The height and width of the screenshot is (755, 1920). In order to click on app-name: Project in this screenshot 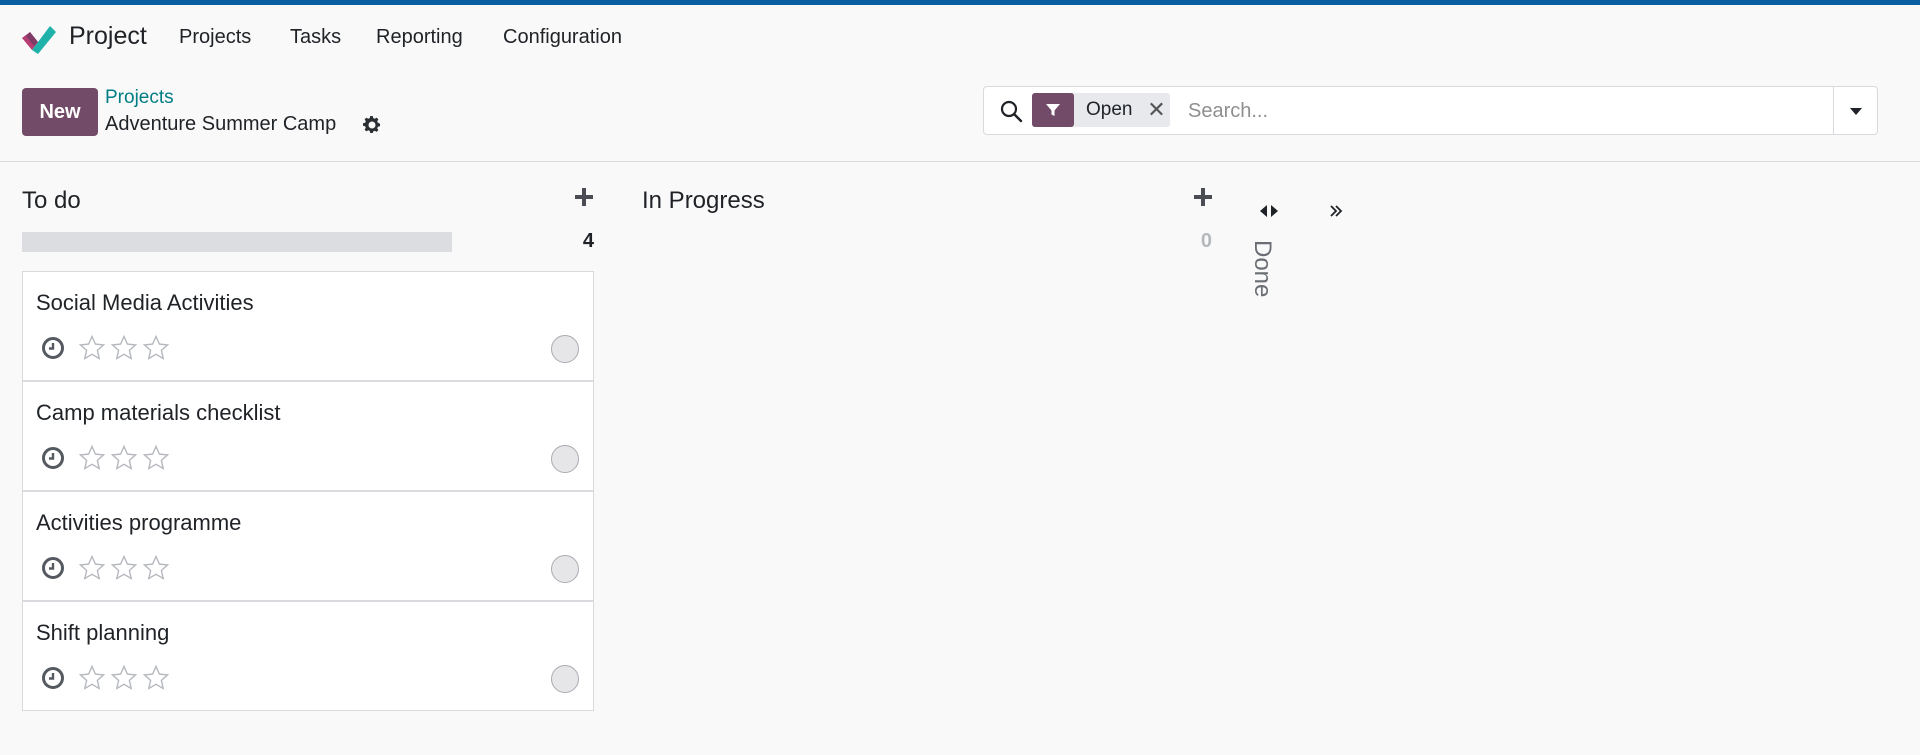, I will do `click(108, 36)`.